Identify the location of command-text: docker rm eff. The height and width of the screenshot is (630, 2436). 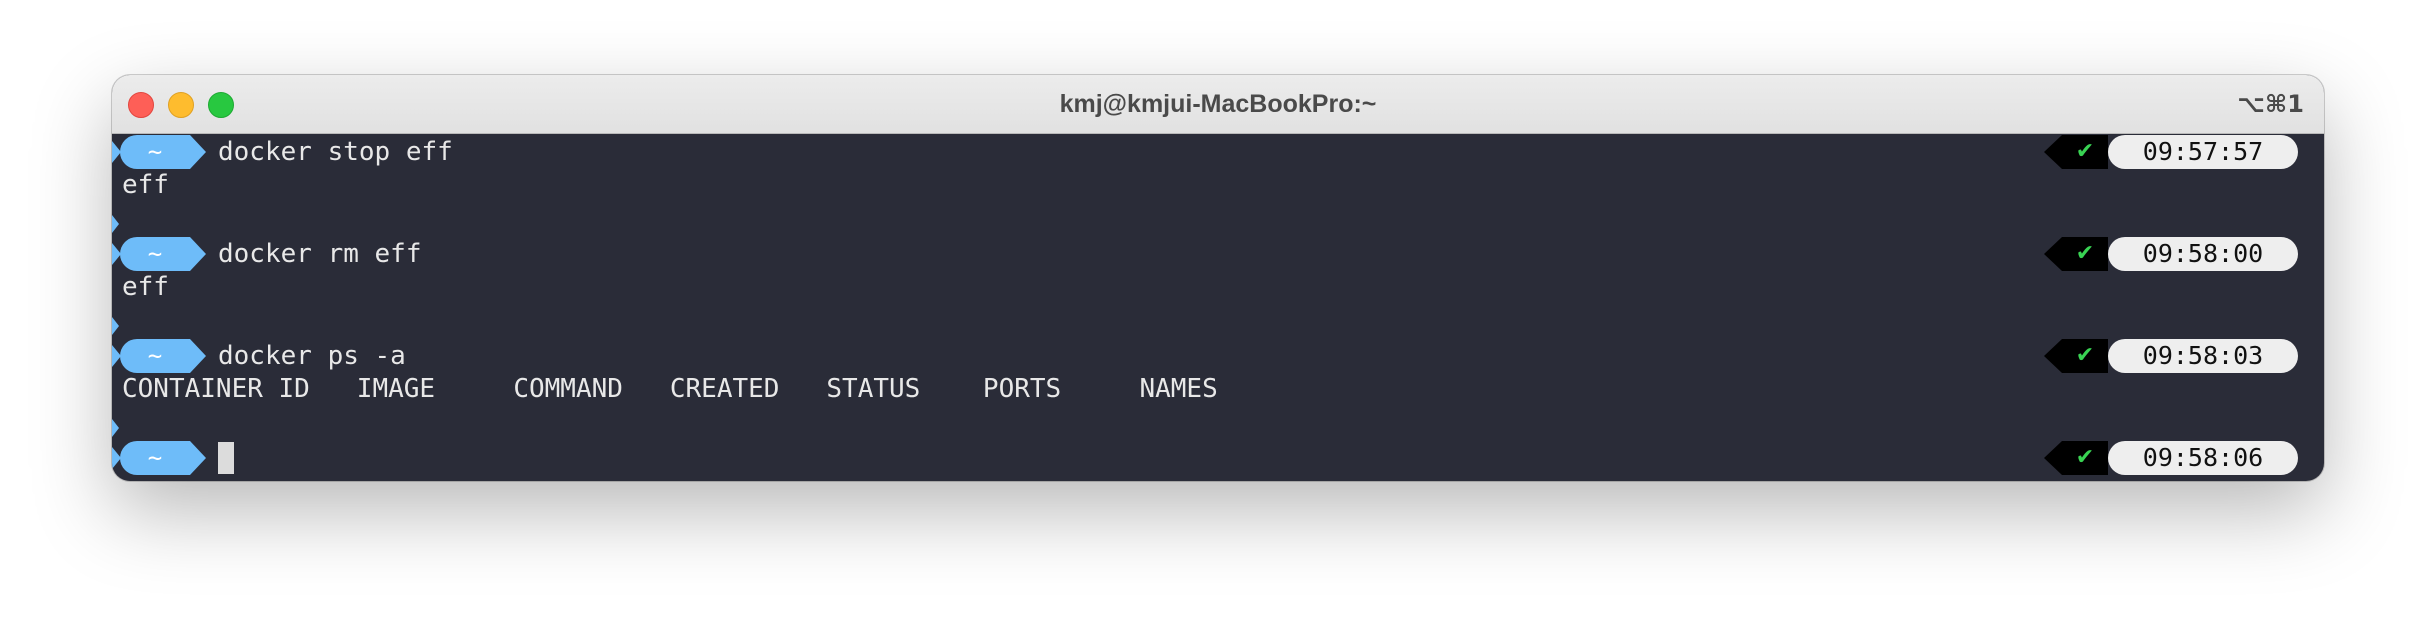
(320, 254).